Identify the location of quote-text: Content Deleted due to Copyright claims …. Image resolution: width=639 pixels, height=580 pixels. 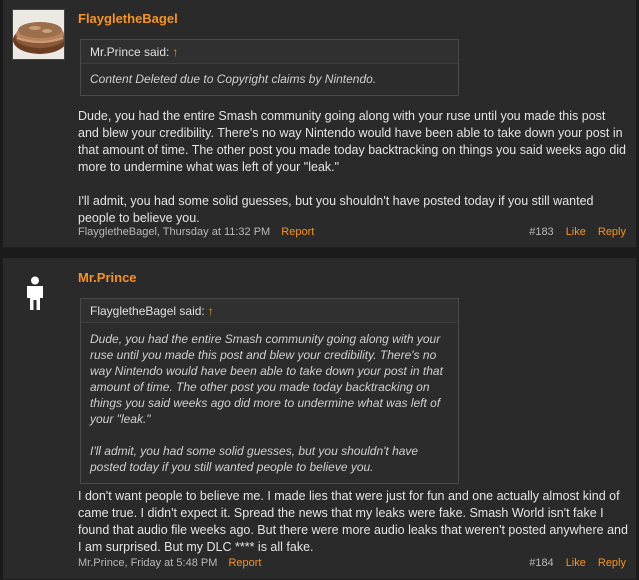
(233, 79).